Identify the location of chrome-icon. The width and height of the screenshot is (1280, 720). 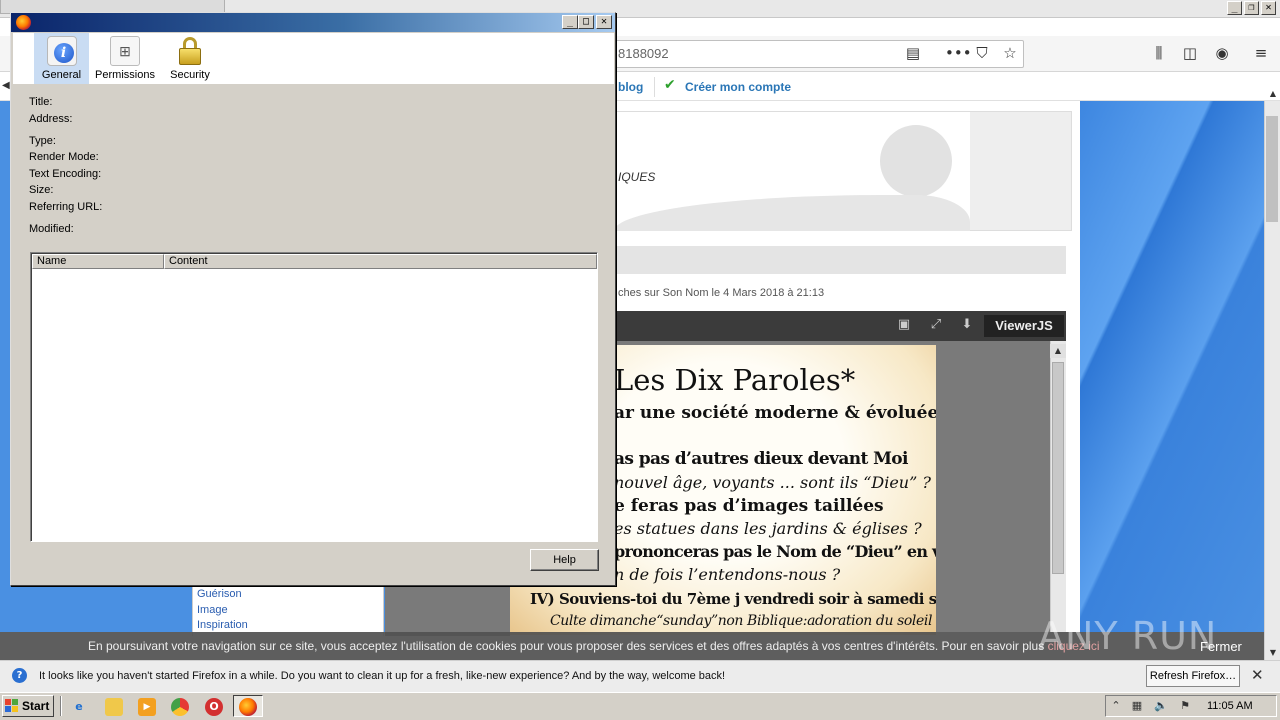
(180, 707).